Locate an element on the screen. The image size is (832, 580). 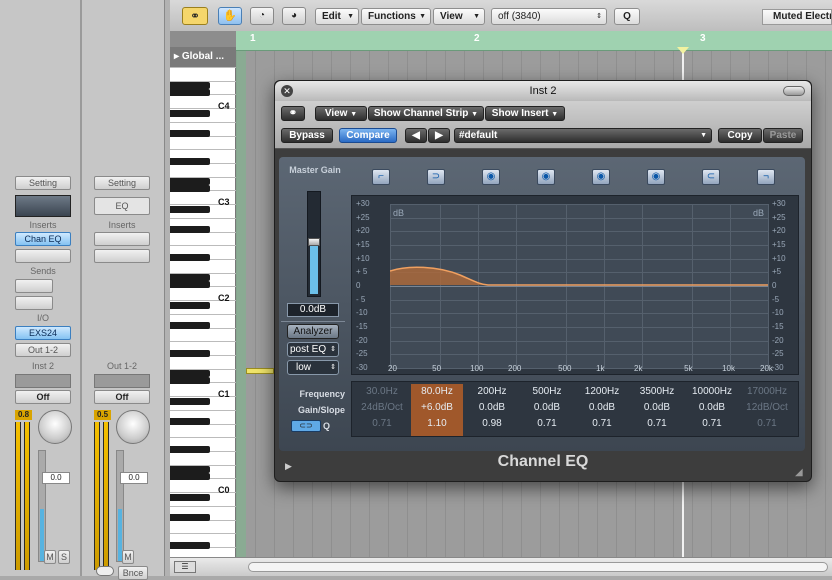
highshelf-band-icon: ⊂ is located at coordinates (711, 177).